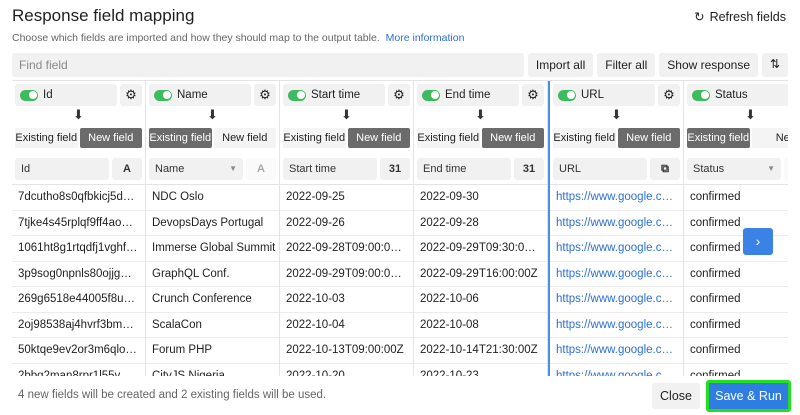  I want to click on dialog-title: Response field mapping, so click(103, 15).